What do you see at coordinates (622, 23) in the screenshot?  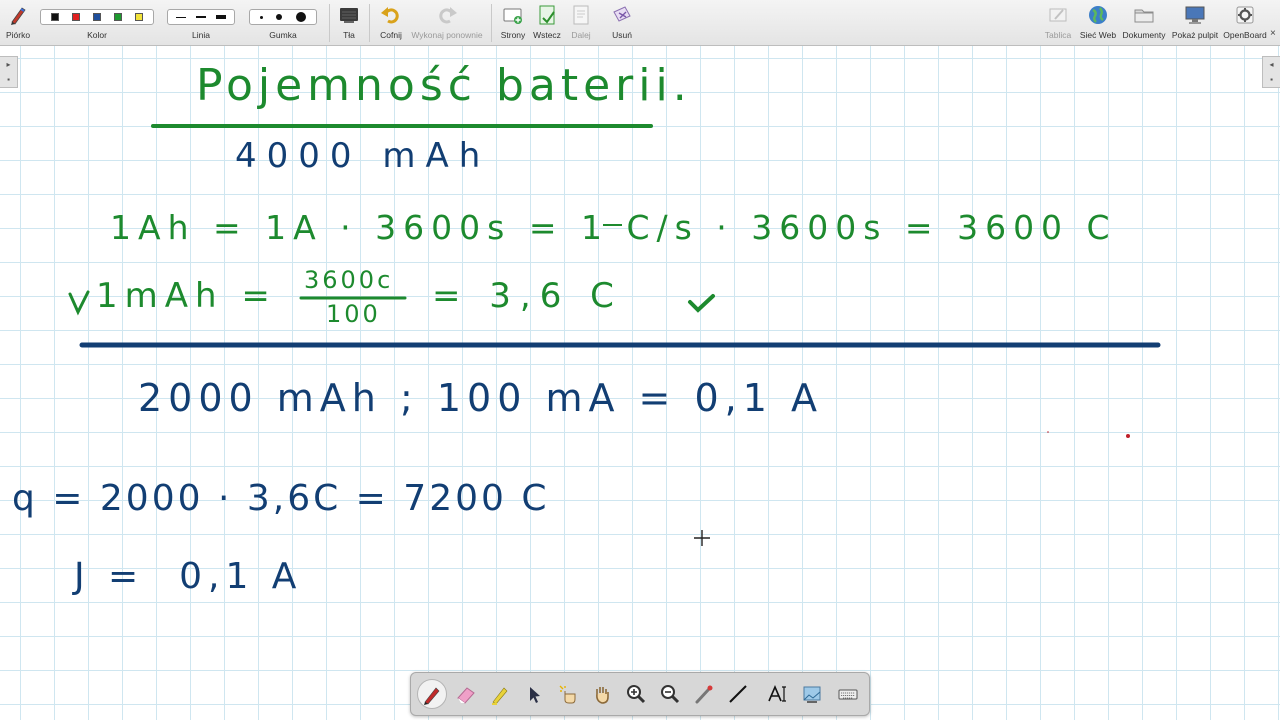 I see `delete-button: Usuń` at bounding box center [622, 23].